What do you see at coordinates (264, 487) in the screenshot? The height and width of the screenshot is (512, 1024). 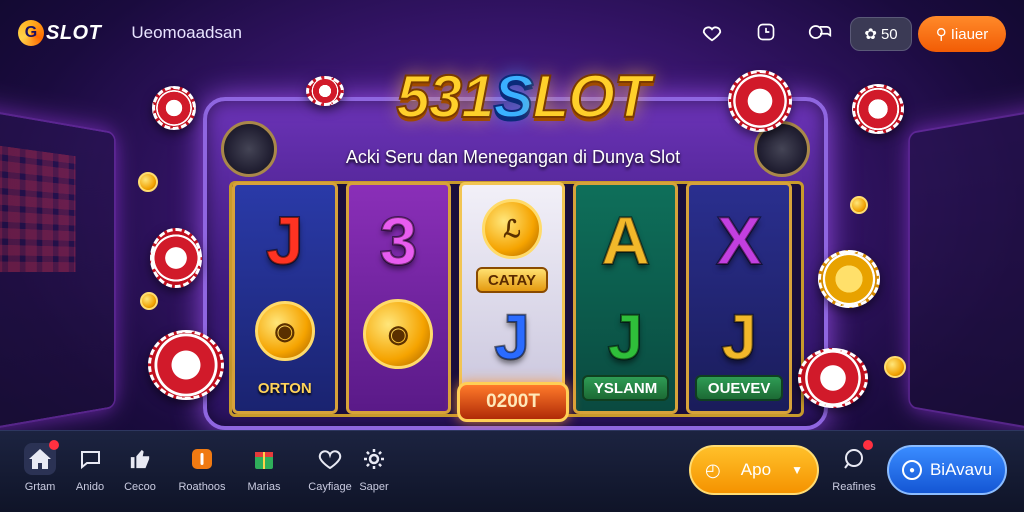 I see `nav-label: Marias` at bounding box center [264, 487].